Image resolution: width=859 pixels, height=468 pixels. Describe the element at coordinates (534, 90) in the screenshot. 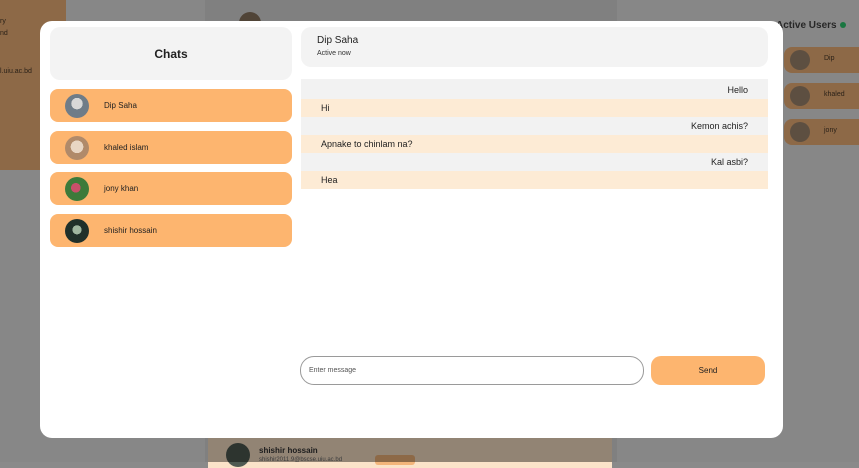

I see `message-sent: Hello` at that location.